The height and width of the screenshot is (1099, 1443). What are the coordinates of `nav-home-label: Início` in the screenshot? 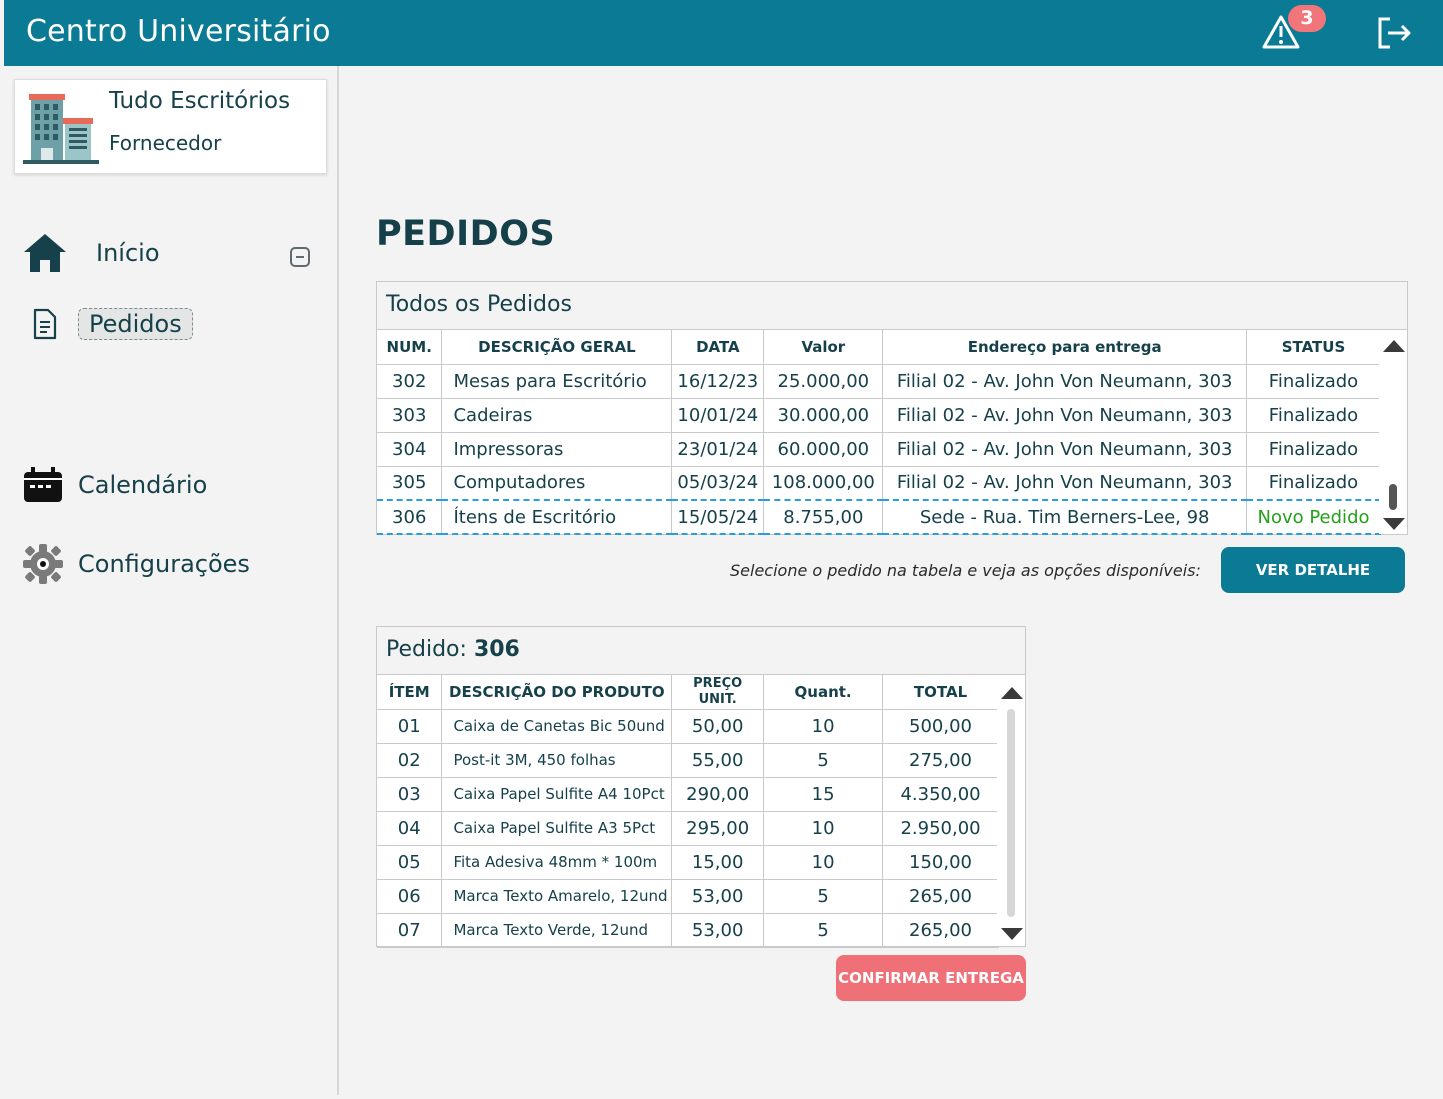 It's located at (128, 253).